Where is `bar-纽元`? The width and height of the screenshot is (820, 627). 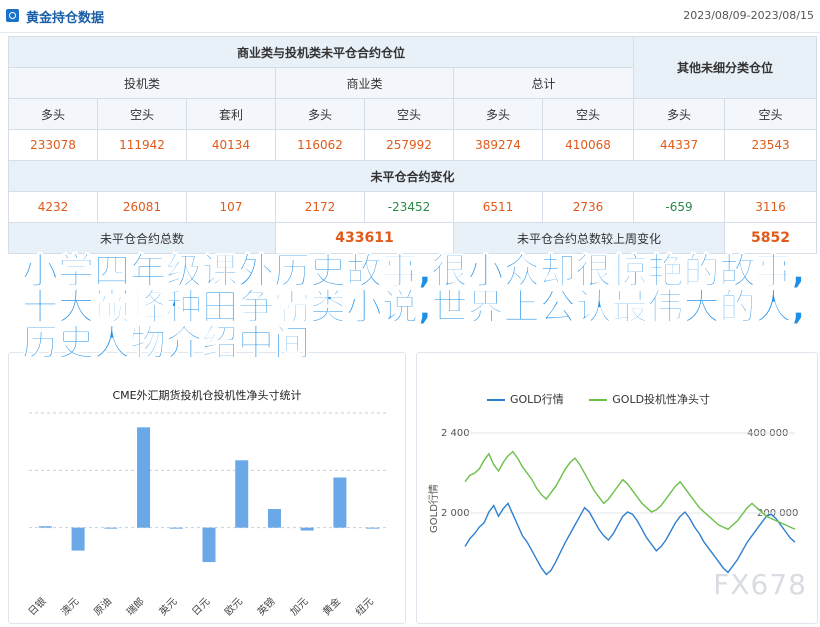 bar-纽元 is located at coordinates (373, 528).